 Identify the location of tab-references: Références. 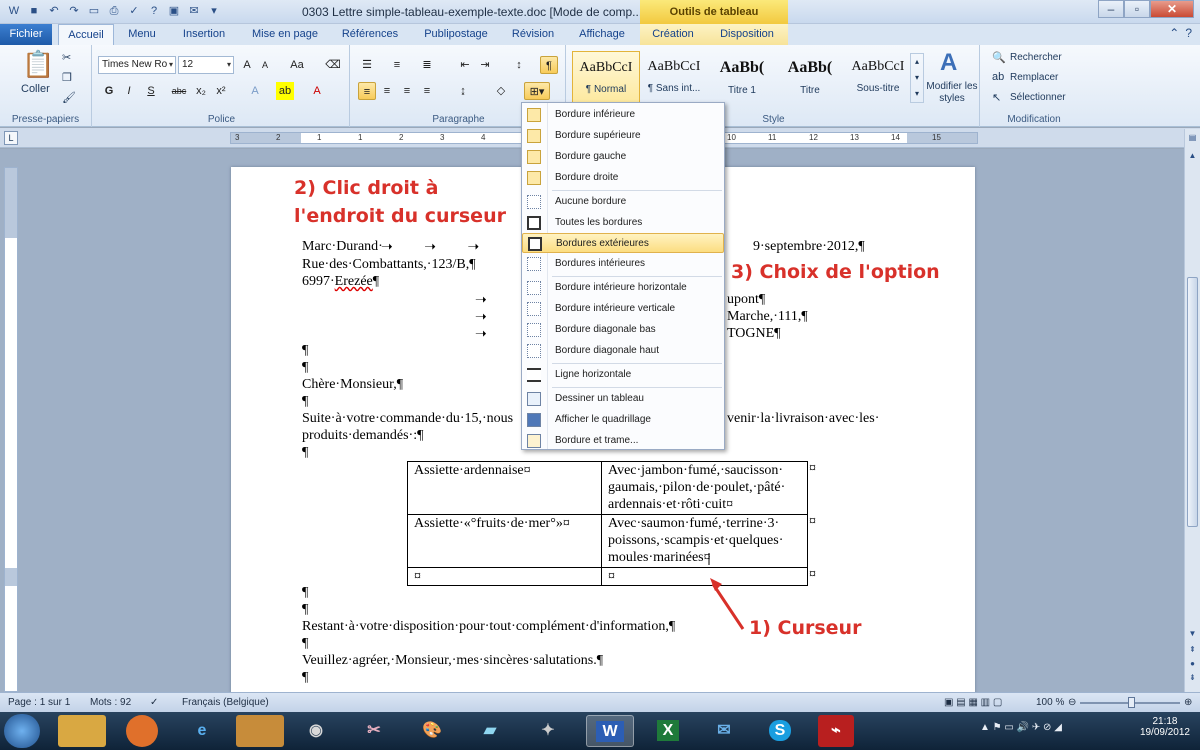
(370, 34).